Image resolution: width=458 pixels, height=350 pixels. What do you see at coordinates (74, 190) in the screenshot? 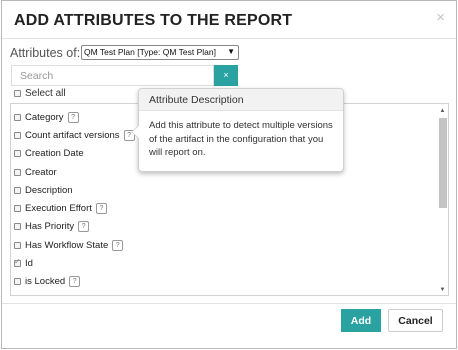
I see `attribute-item: Description` at bounding box center [74, 190].